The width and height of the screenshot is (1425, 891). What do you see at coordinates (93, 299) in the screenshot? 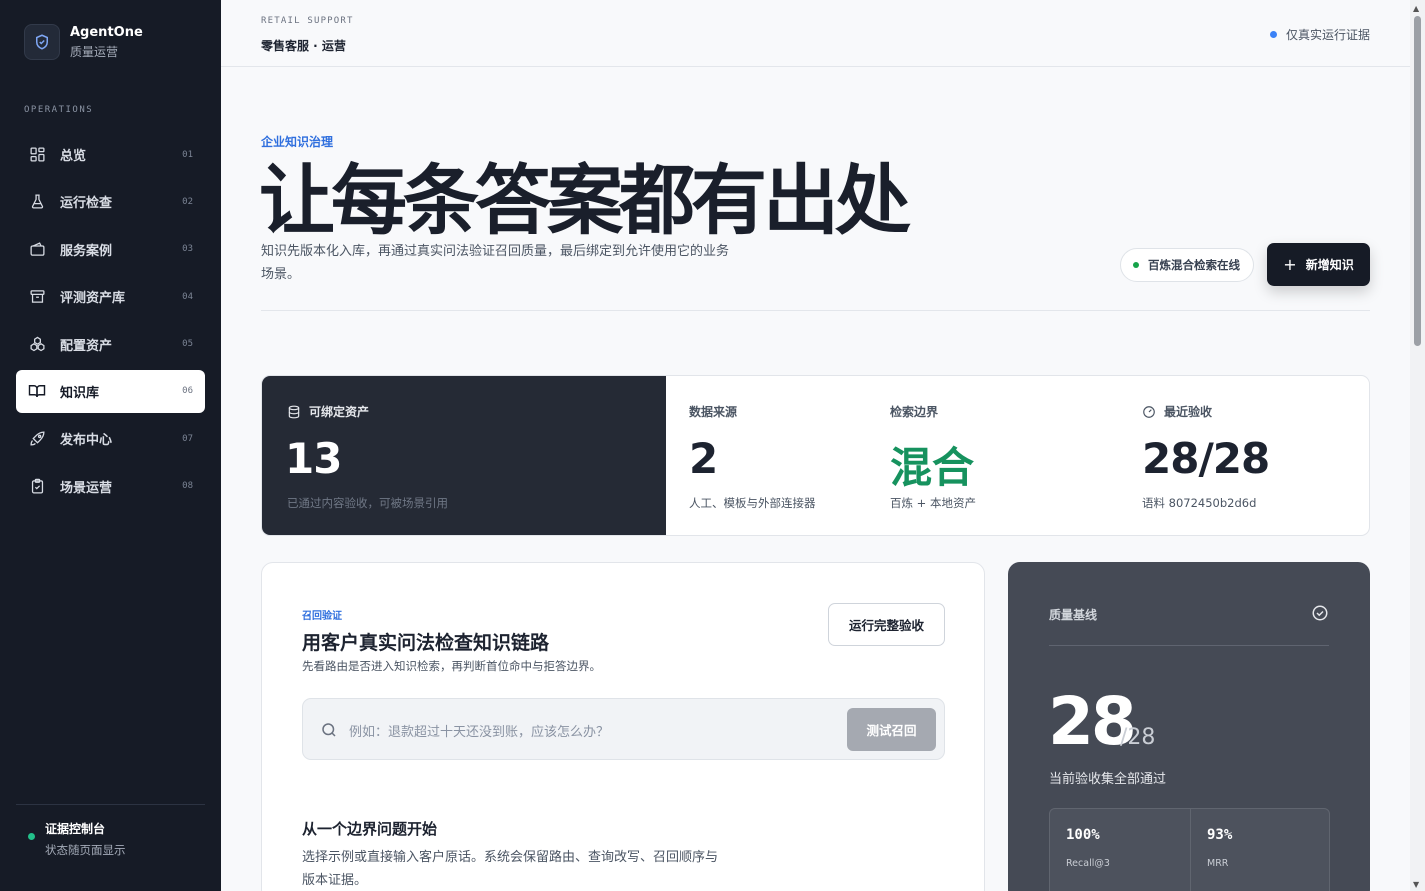
I see `sidebar-item-label: 评测资产库` at bounding box center [93, 299].